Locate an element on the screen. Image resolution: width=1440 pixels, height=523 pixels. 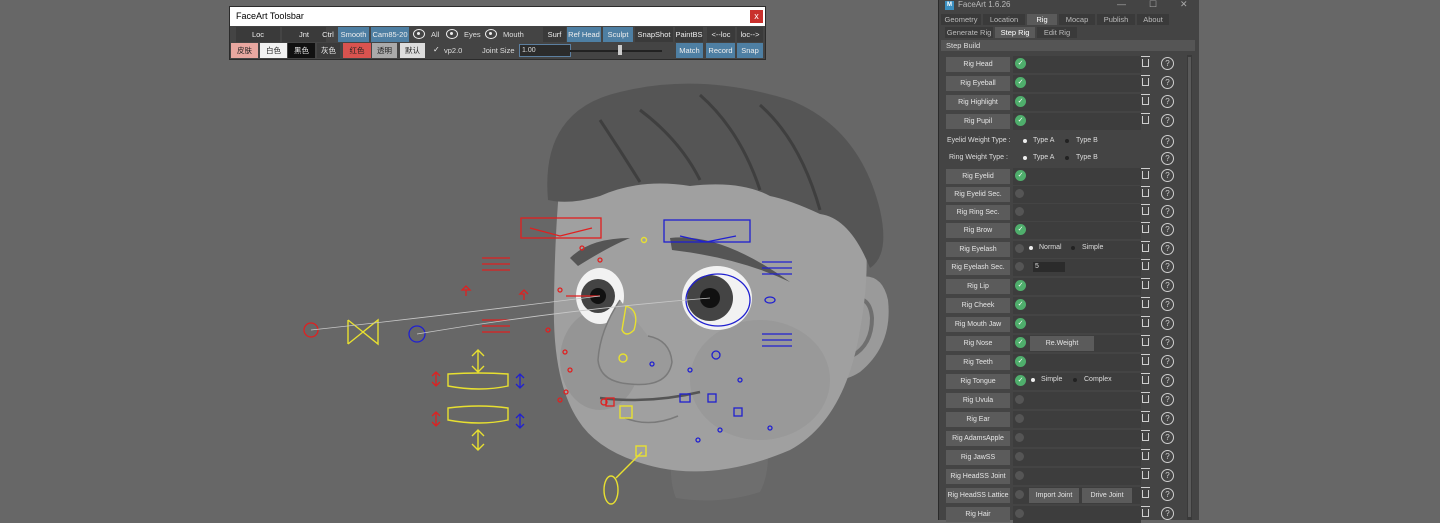
rig-eyelid-sec-button: Rig Eyelid Sec. is located at coordinates (978, 194).